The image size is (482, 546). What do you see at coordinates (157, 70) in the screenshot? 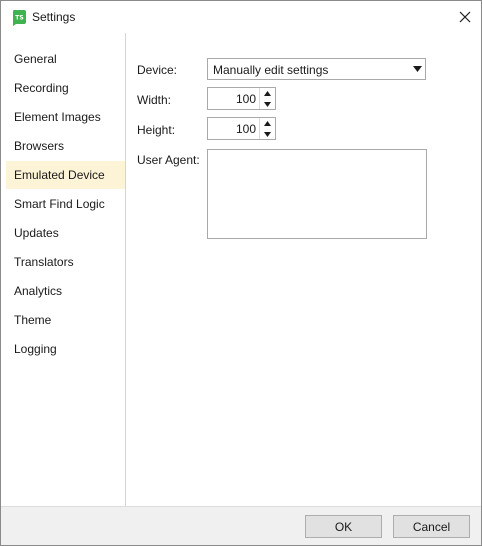
I see `device-label: Device:` at bounding box center [157, 70].